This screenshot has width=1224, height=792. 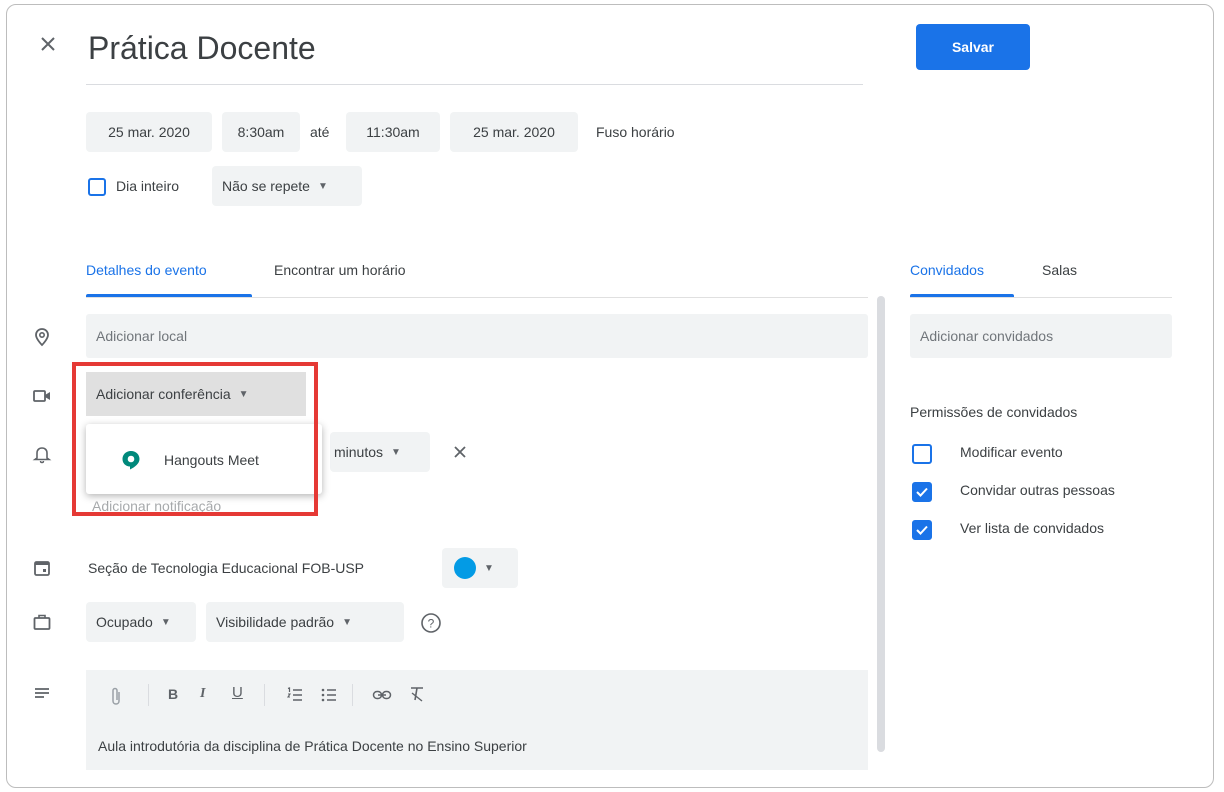 I want to click on tab-rooms: Salas, so click(x=1059, y=270).